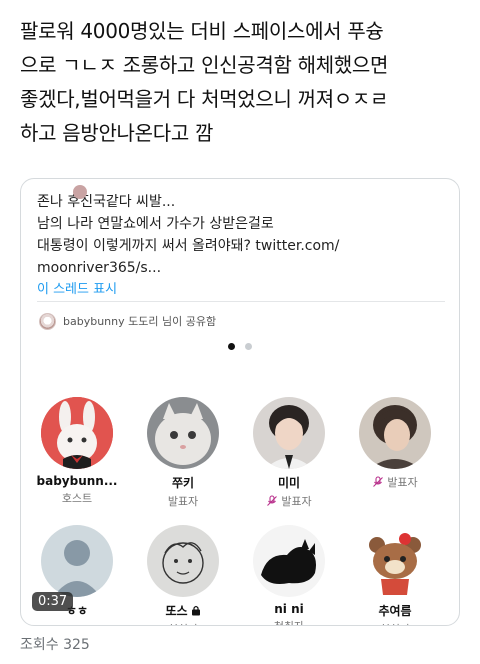 Image resolution: width=480 pixels, height=664 pixels. What do you see at coordinates (395, 561) in the screenshot?
I see `bear-avatar` at bounding box center [395, 561].